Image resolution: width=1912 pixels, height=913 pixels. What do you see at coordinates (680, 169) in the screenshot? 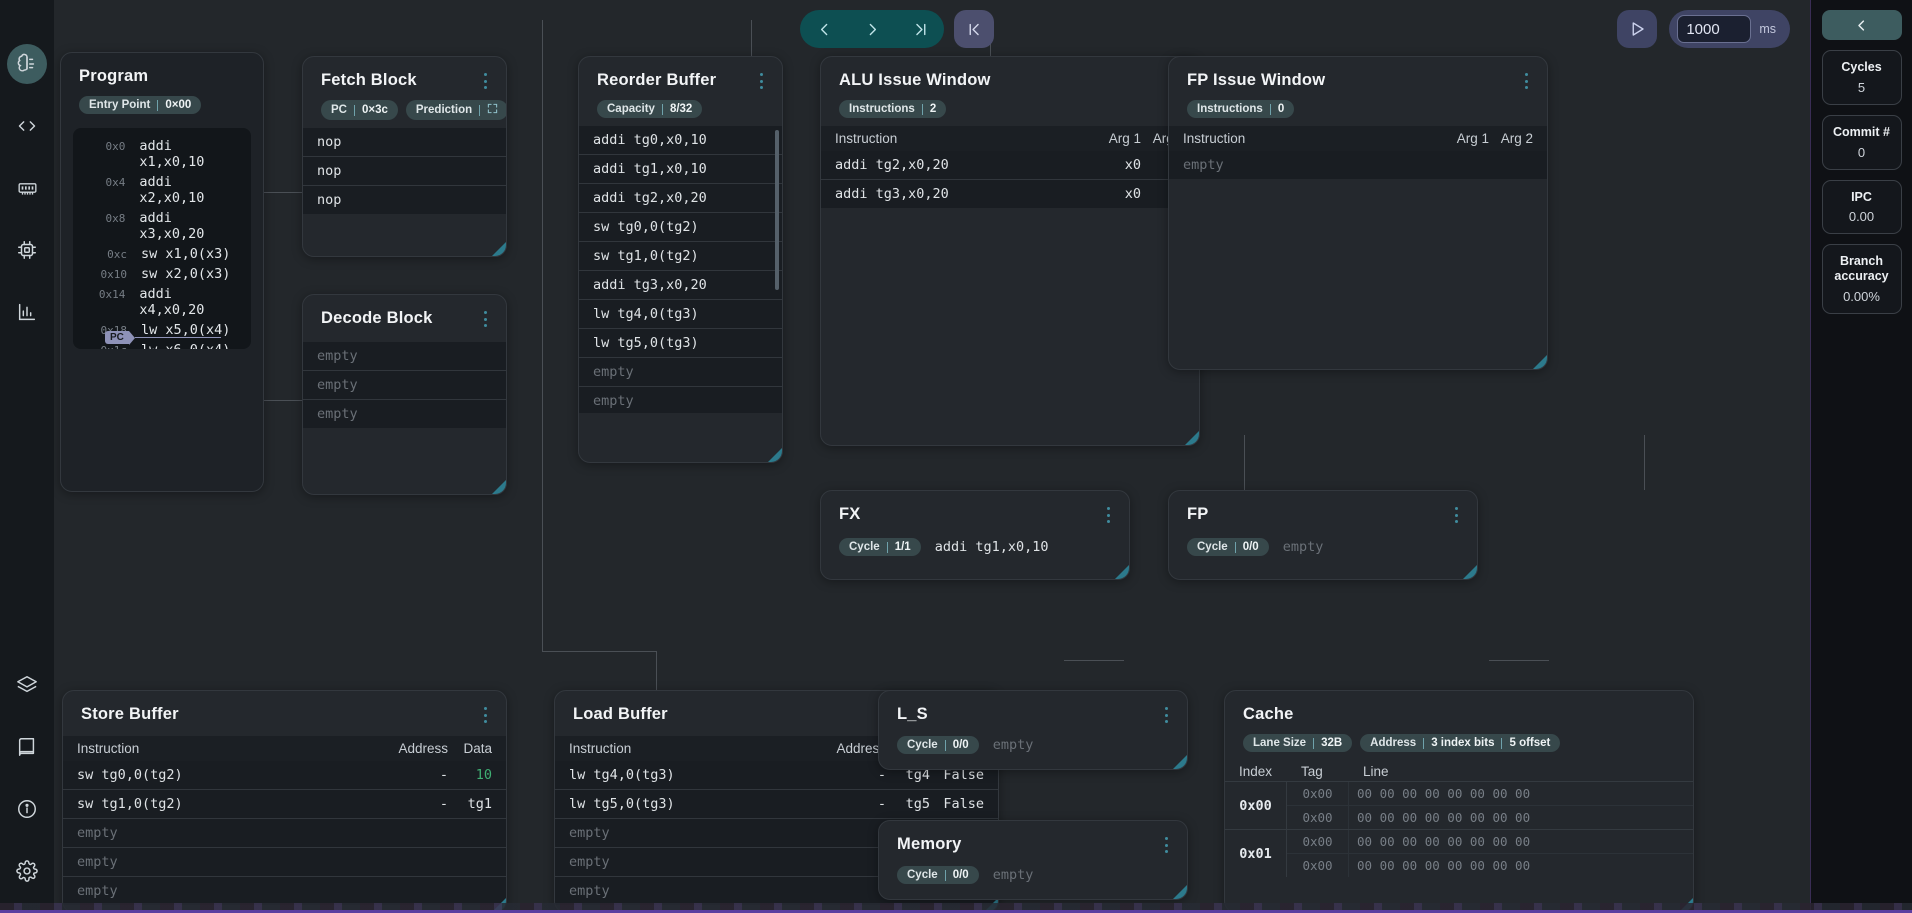
I see `reorder-buffer-row: addi tg1,x0,10` at bounding box center [680, 169].